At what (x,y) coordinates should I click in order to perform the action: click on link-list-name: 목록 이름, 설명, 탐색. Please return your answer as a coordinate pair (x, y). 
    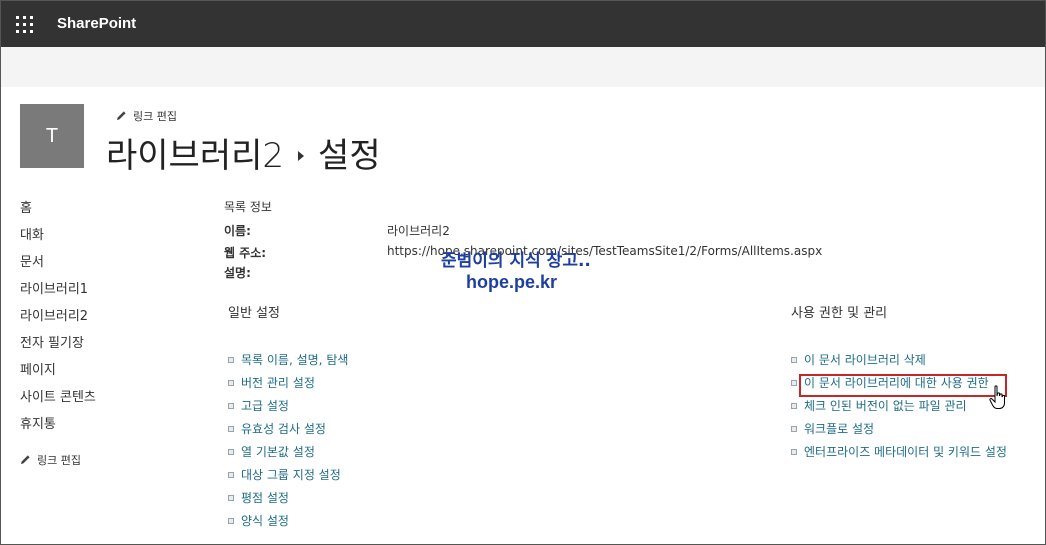
    Looking at the image, I should click on (288, 362).